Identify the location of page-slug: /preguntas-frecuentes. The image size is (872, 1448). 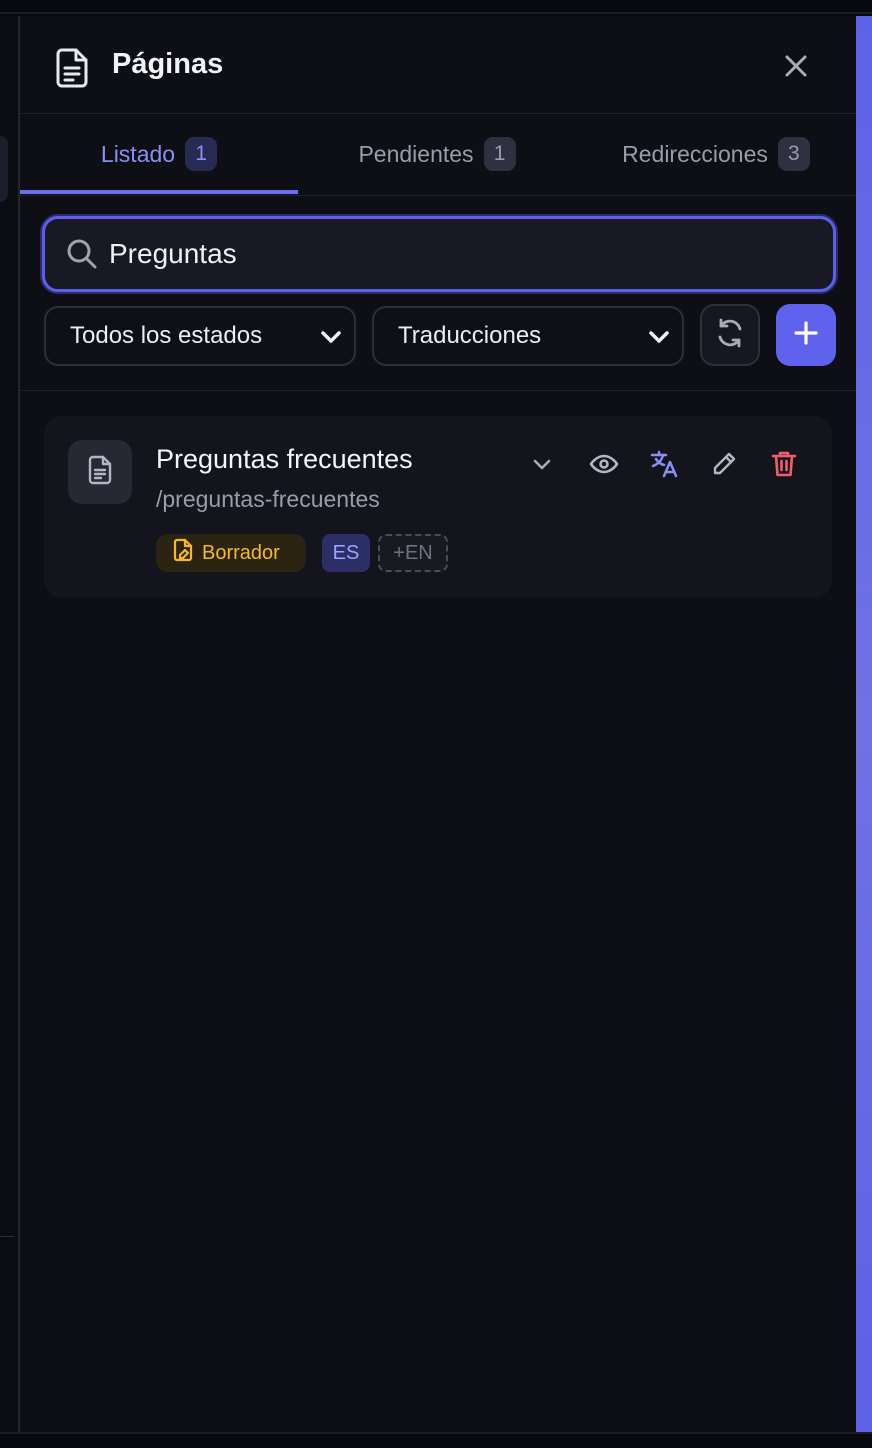
(268, 499).